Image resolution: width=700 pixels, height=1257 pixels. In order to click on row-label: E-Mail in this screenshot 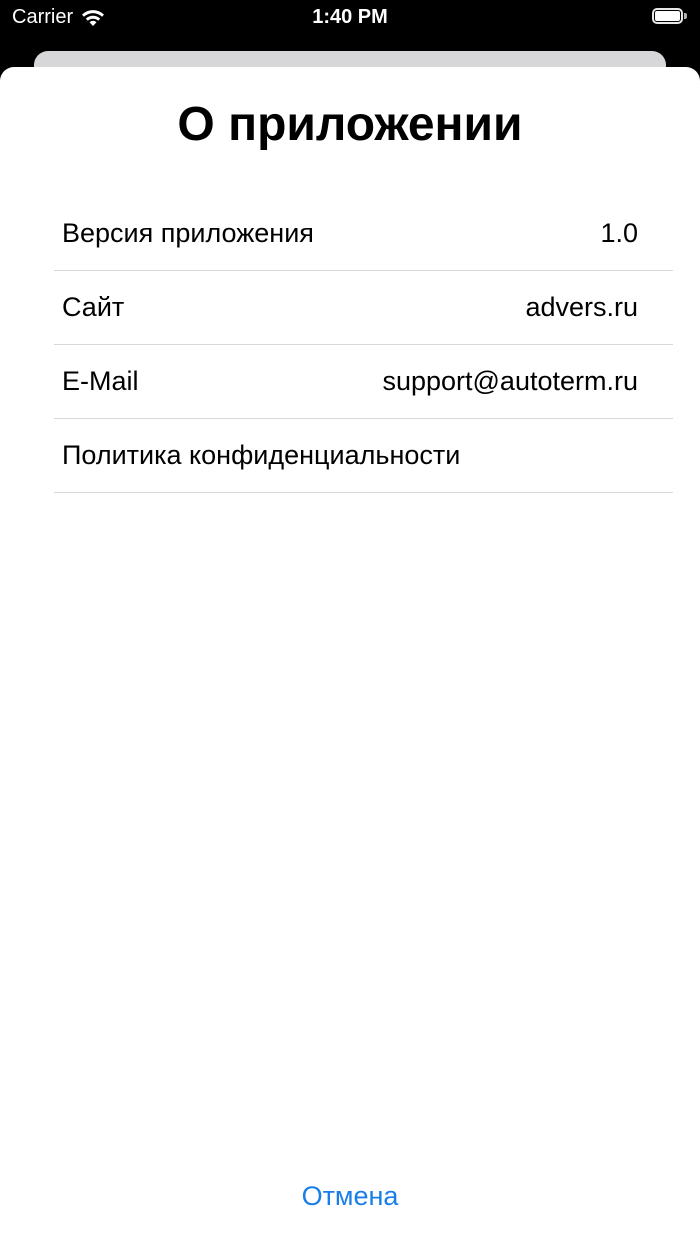, I will do `click(100, 381)`.